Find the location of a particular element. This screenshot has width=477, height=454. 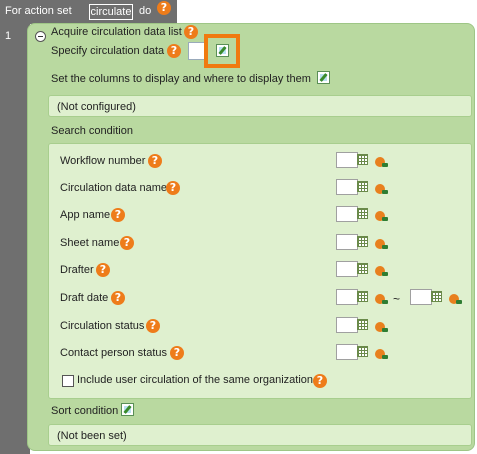

action-name-box: circulate is located at coordinates (111, 12).